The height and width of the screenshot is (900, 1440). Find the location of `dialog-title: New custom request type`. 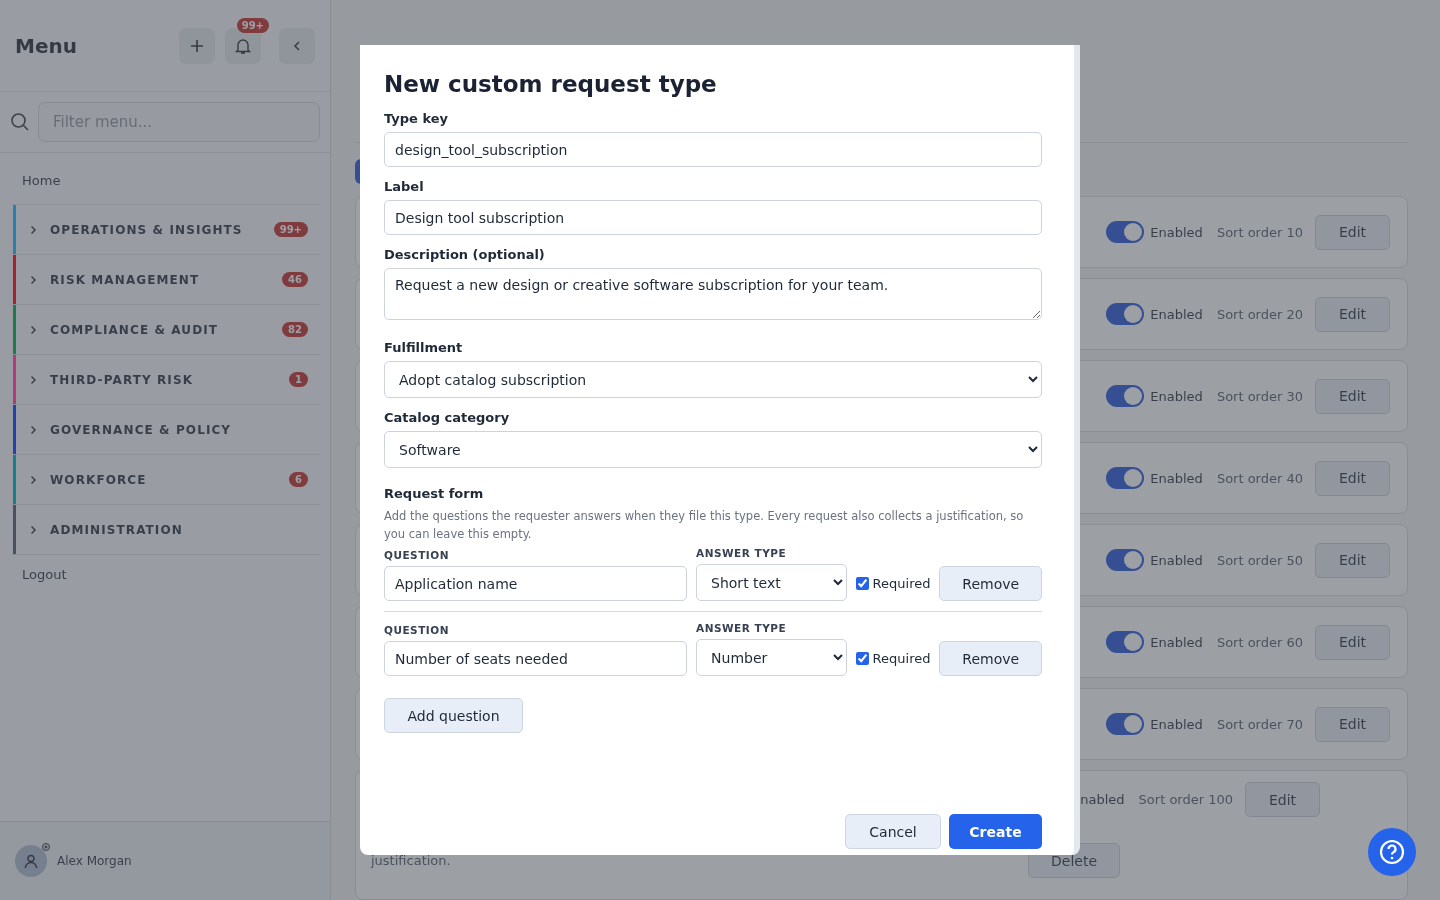

dialog-title: New custom request type is located at coordinates (551, 84).